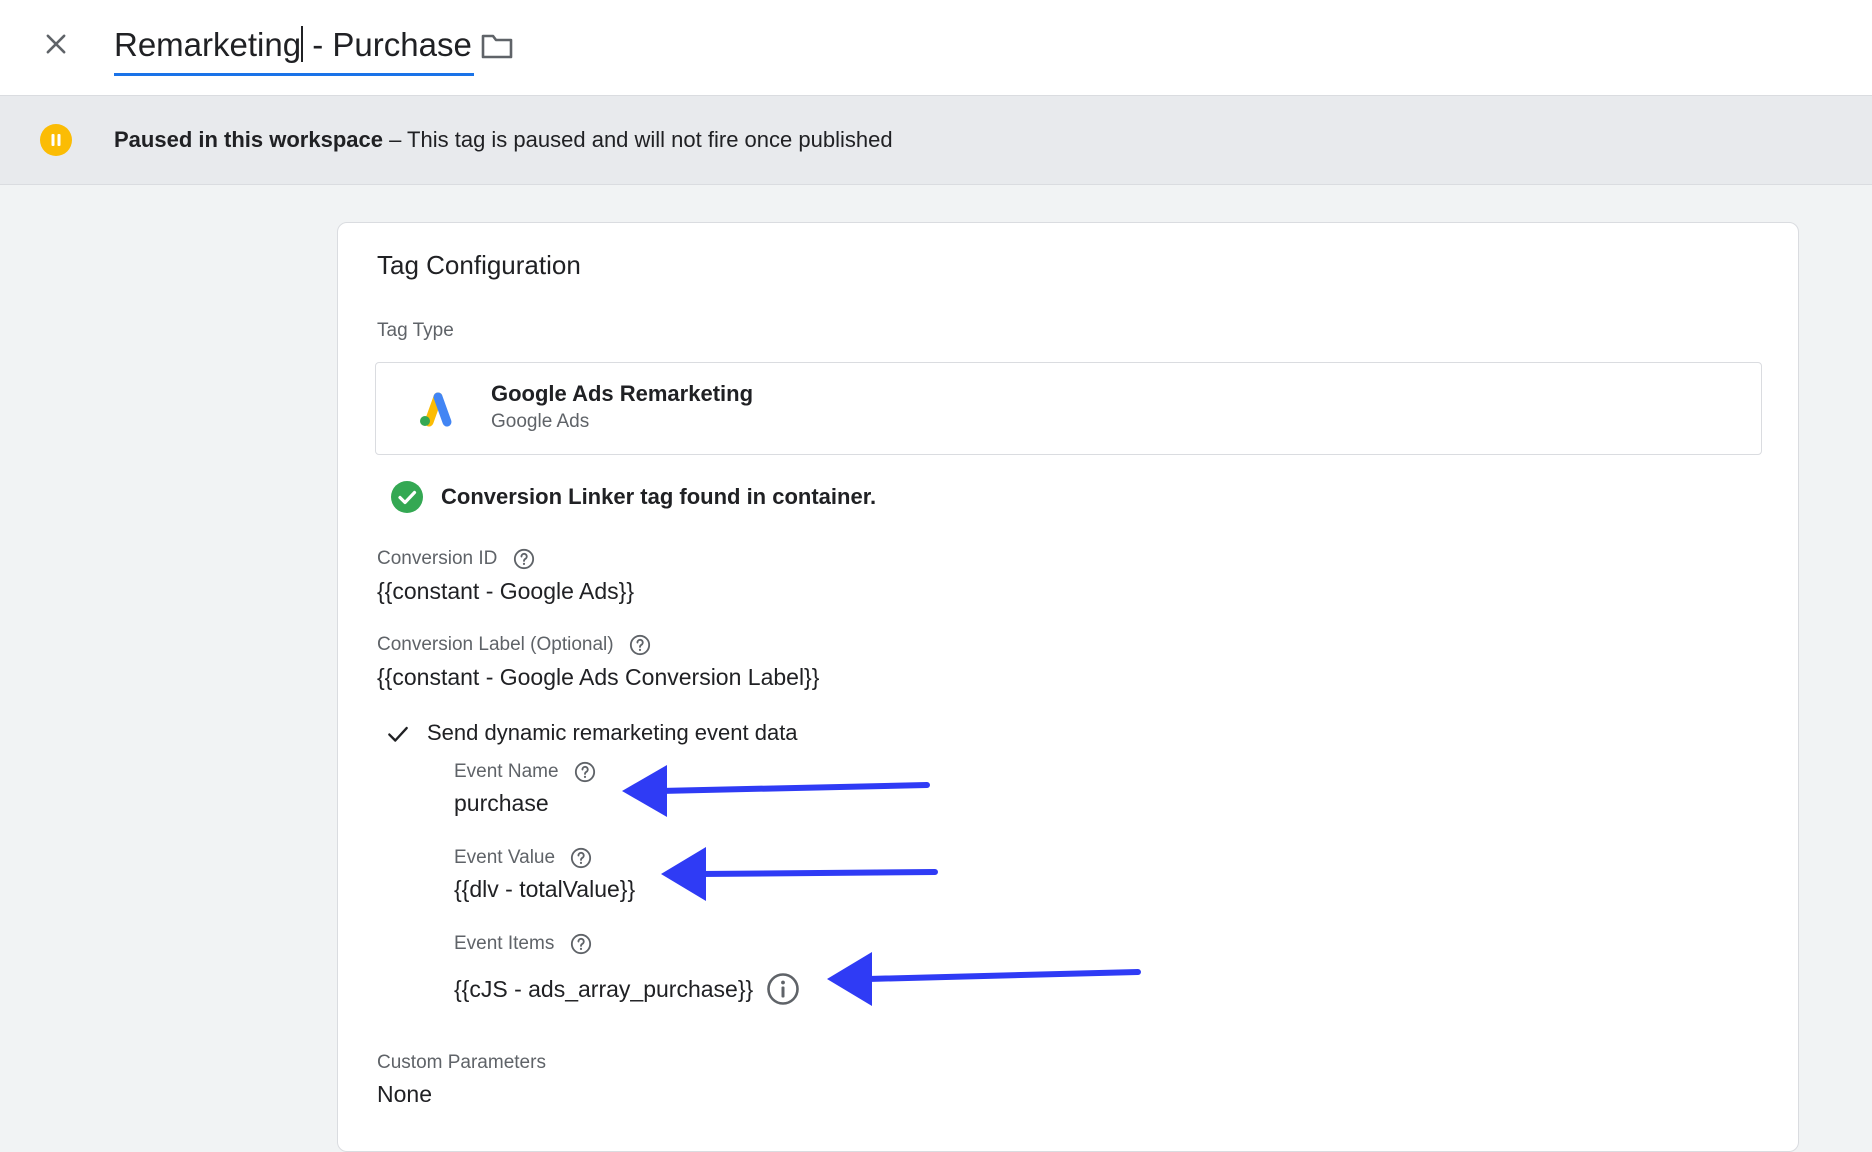  What do you see at coordinates (407, 497) in the screenshot?
I see `check-circle-icon` at bounding box center [407, 497].